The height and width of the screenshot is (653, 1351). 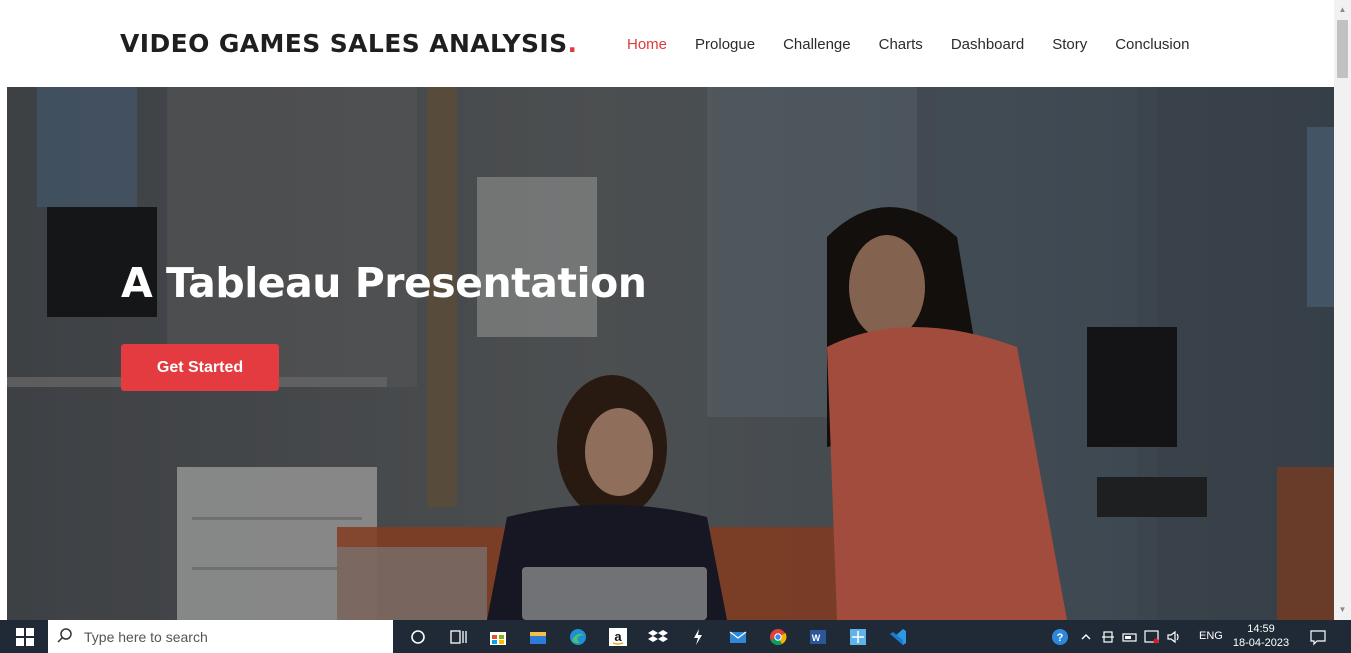 What do you see at coordinates (698, 637) in the screenshot?
I see `tableau-icon` at bounding box center [698, 637].